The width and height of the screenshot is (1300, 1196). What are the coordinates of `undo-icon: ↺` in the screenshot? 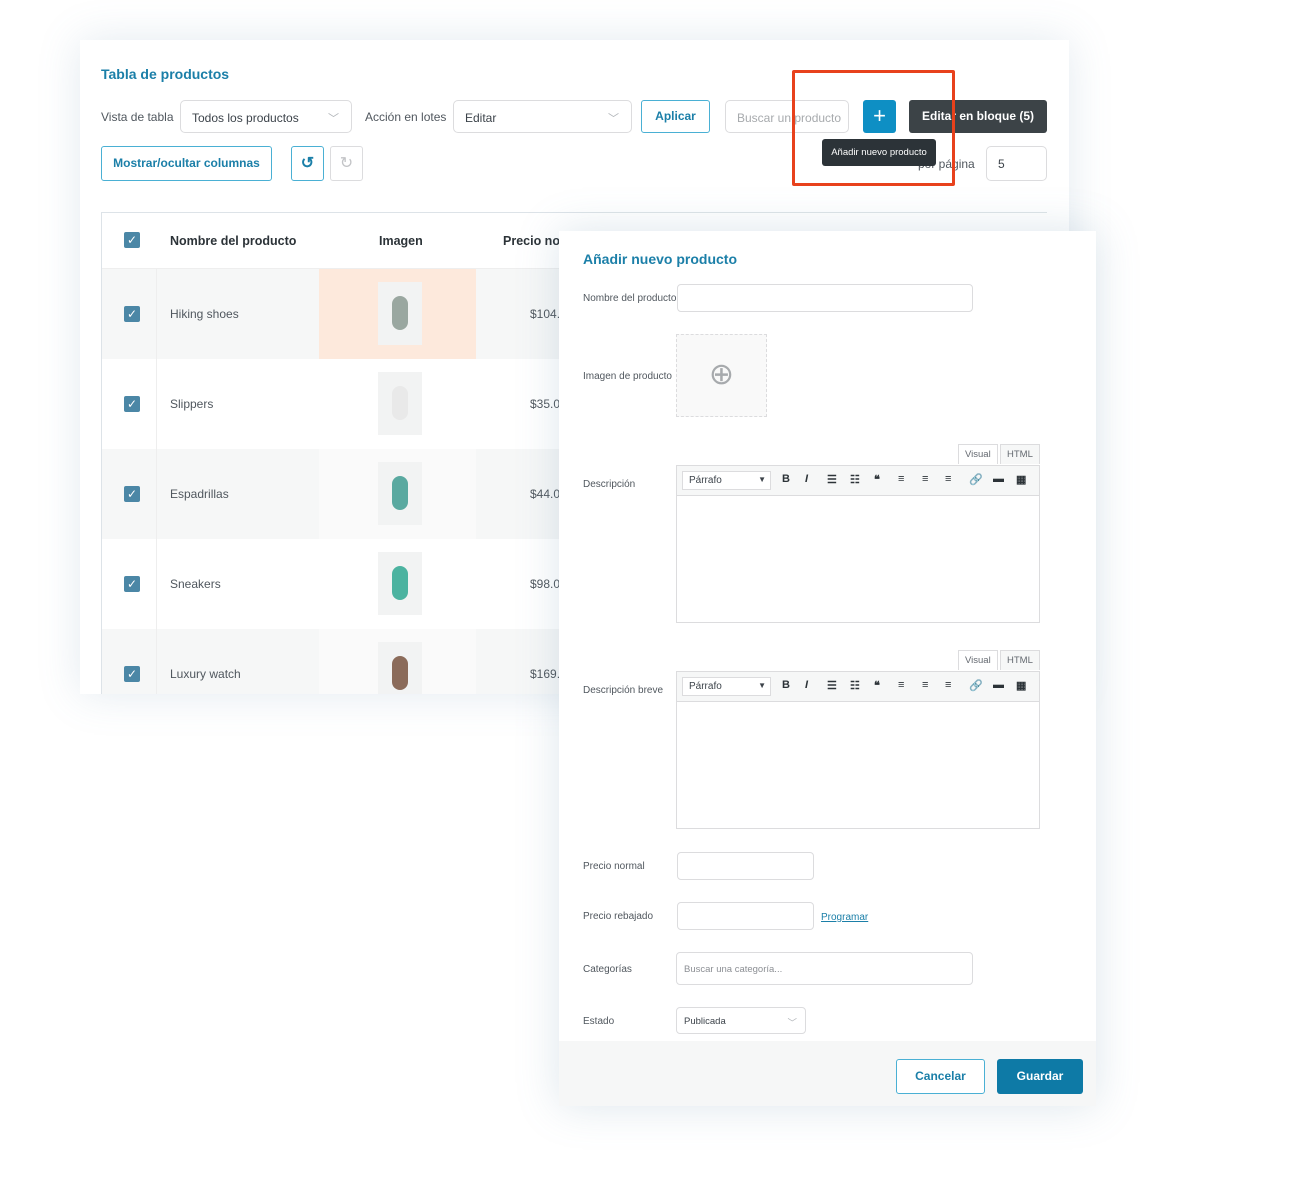 It's located at (307, 163).